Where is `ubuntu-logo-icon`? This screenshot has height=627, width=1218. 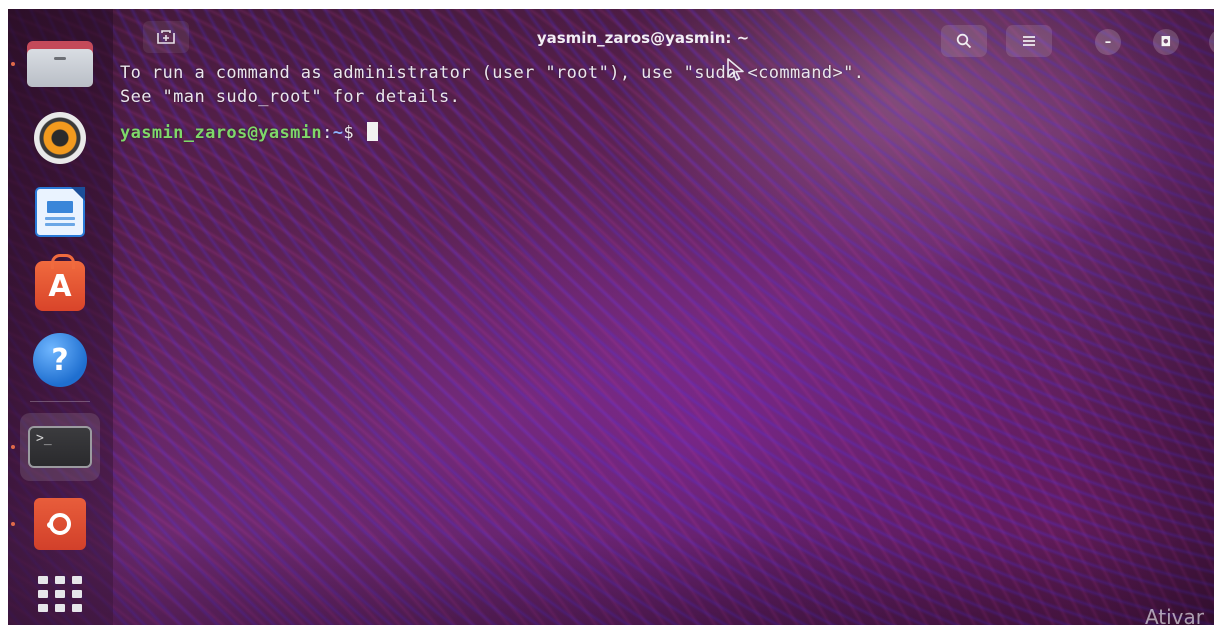 ubuntu-logo-icon is located at coordinates (60, 524).